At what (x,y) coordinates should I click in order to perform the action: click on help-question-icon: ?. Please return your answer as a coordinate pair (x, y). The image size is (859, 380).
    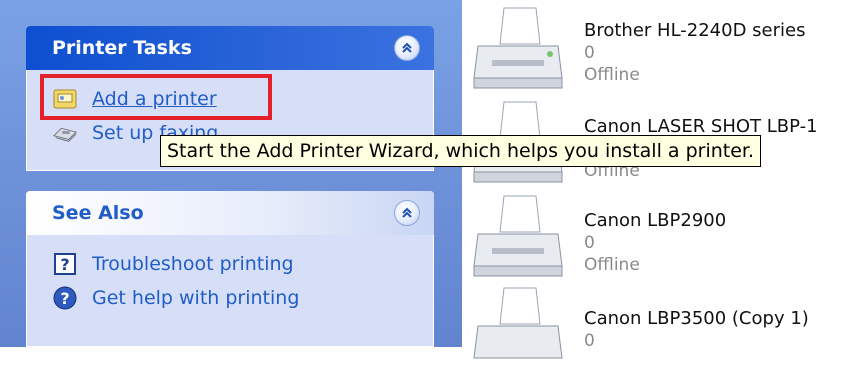
    Looking at the image, I should click on (65, 264).